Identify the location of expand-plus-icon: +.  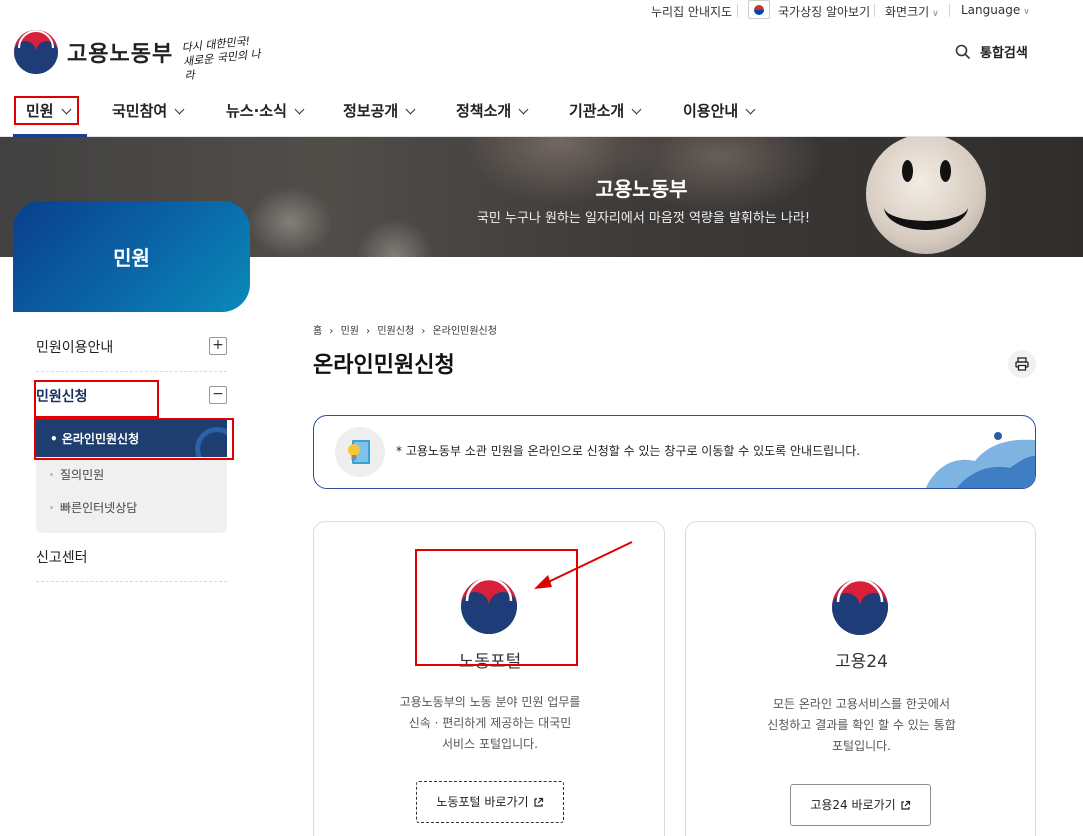
(218, 346).